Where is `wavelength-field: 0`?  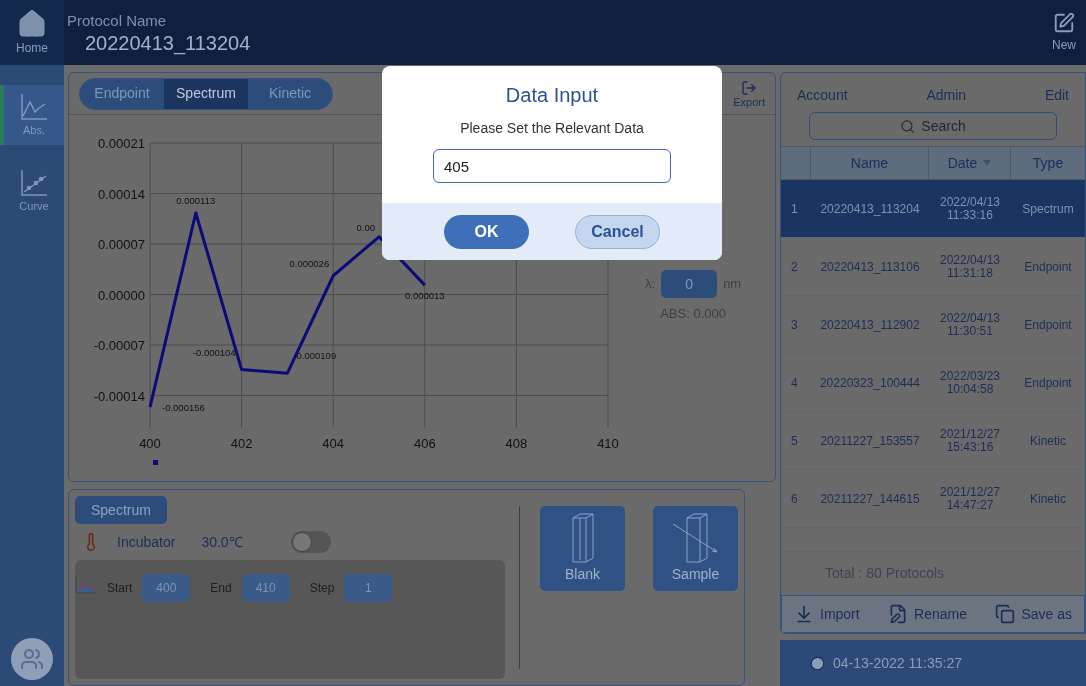 wavelength-field: 0 is located at coordinates (689, 284).